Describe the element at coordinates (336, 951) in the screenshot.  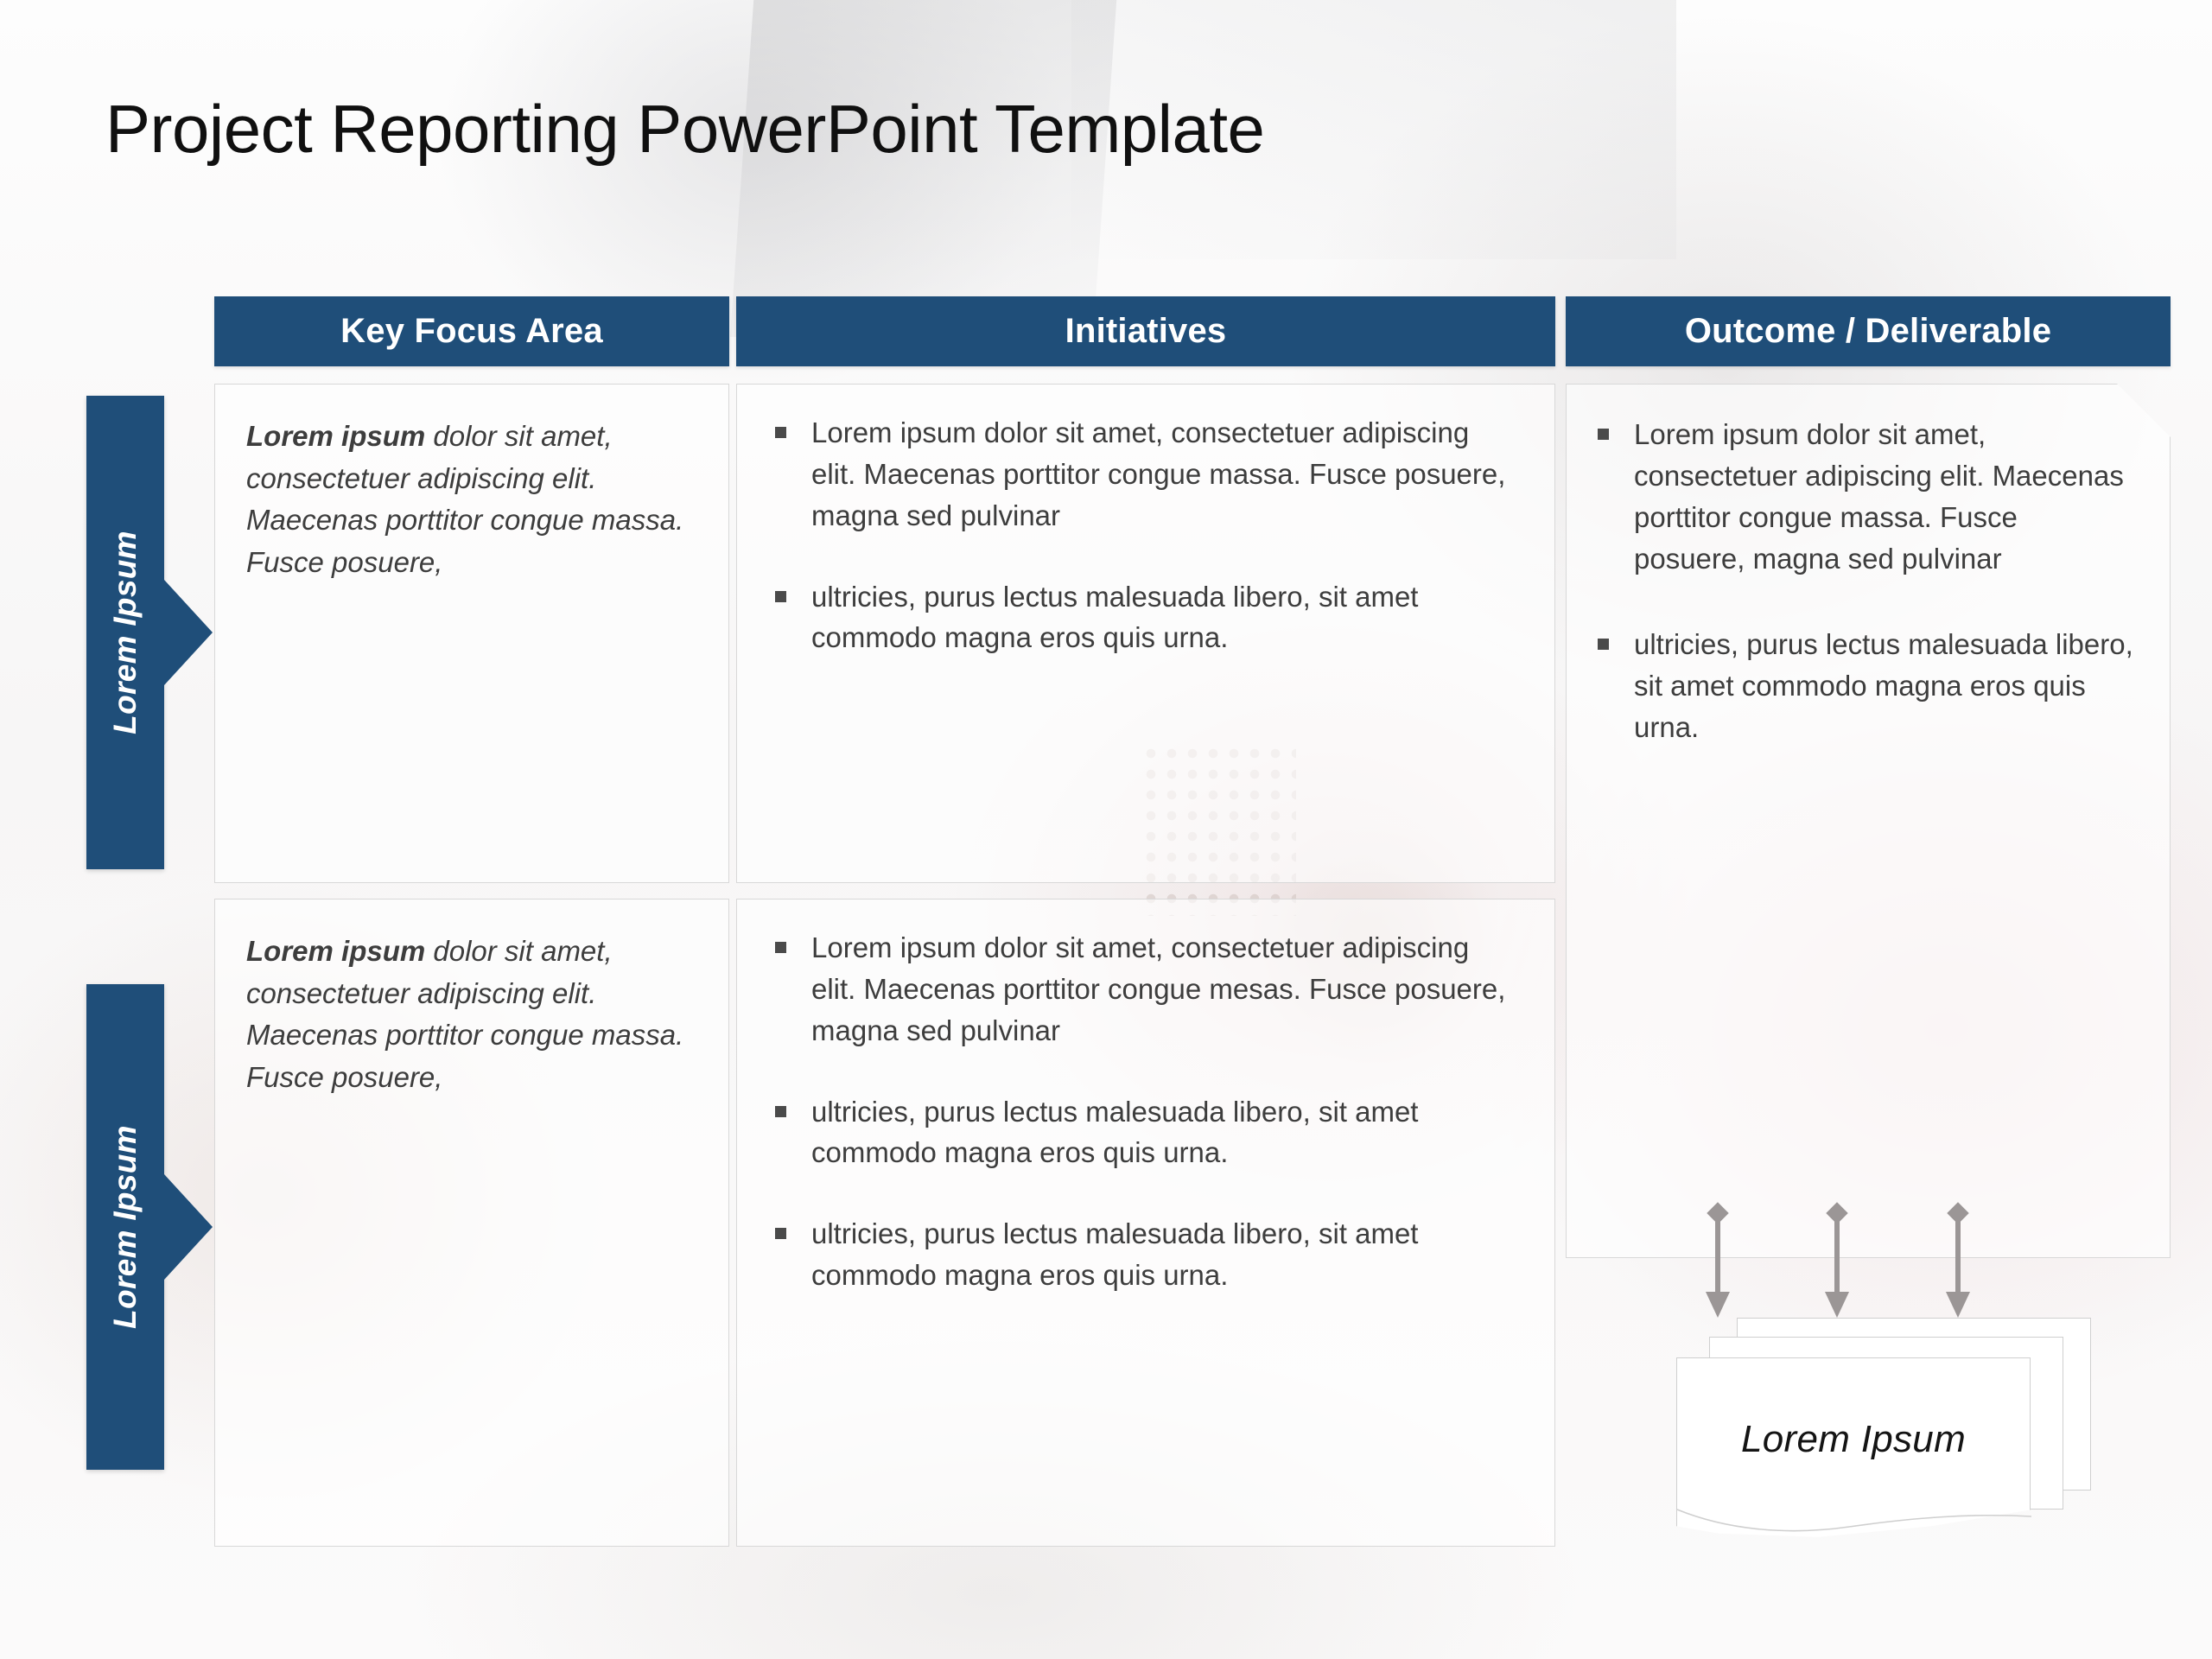
I see `key-focus-lead-row-2: Lorem ipsum` at that location.